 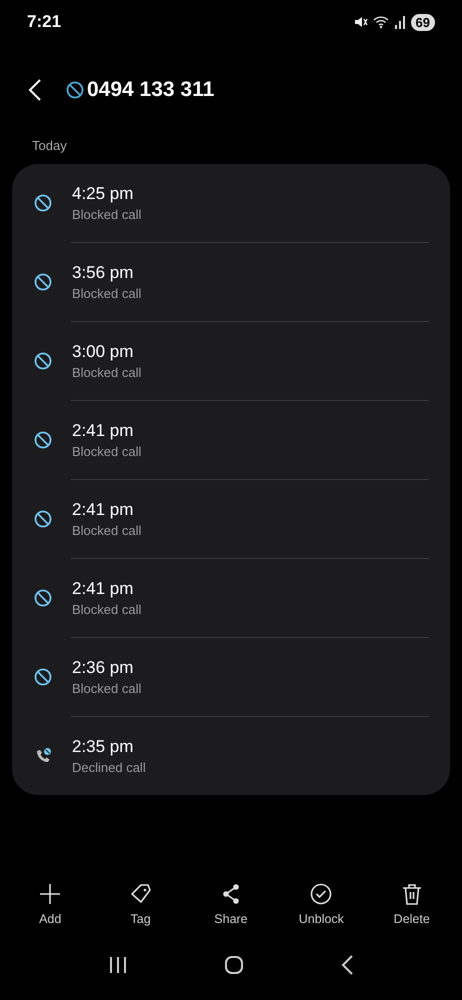 I want to click on call-type: Declined call, so click(x=109, y=767).